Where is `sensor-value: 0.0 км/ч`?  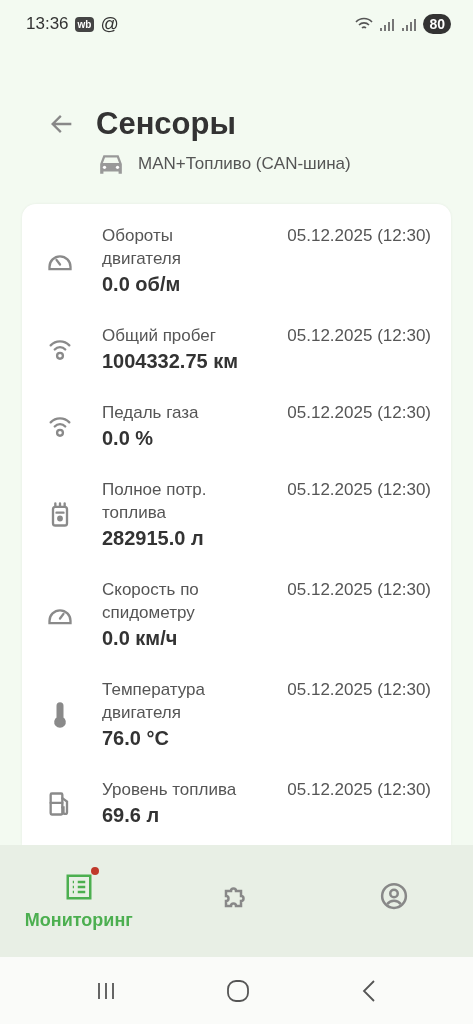
sensor-value: 0.0 км/ч is located at coordinates (140, 638).